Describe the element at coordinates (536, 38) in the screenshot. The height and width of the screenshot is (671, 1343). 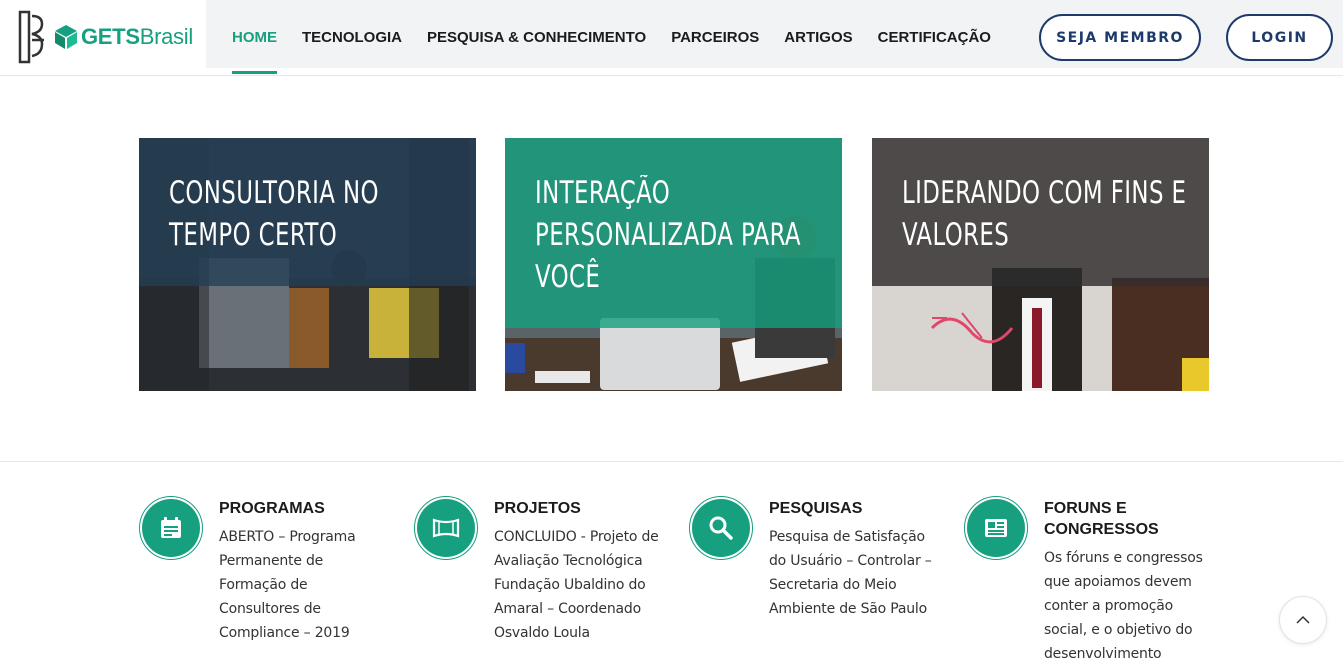
I see `nav-item-pesquisa-conhecimento: PESQUISA & CONHECIMENTO` at that location.